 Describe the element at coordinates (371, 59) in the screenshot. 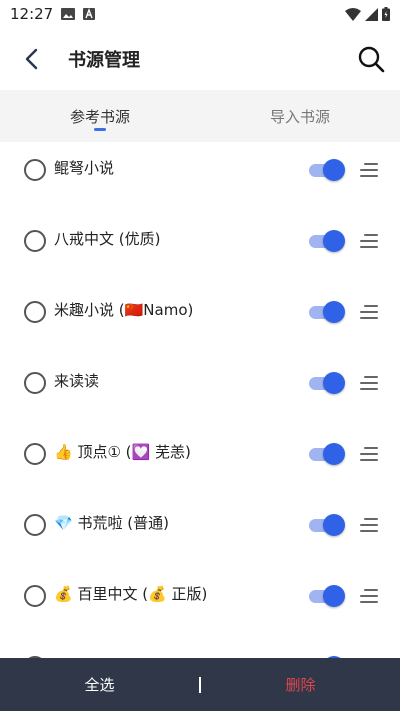

I see `search-icon` at that location.